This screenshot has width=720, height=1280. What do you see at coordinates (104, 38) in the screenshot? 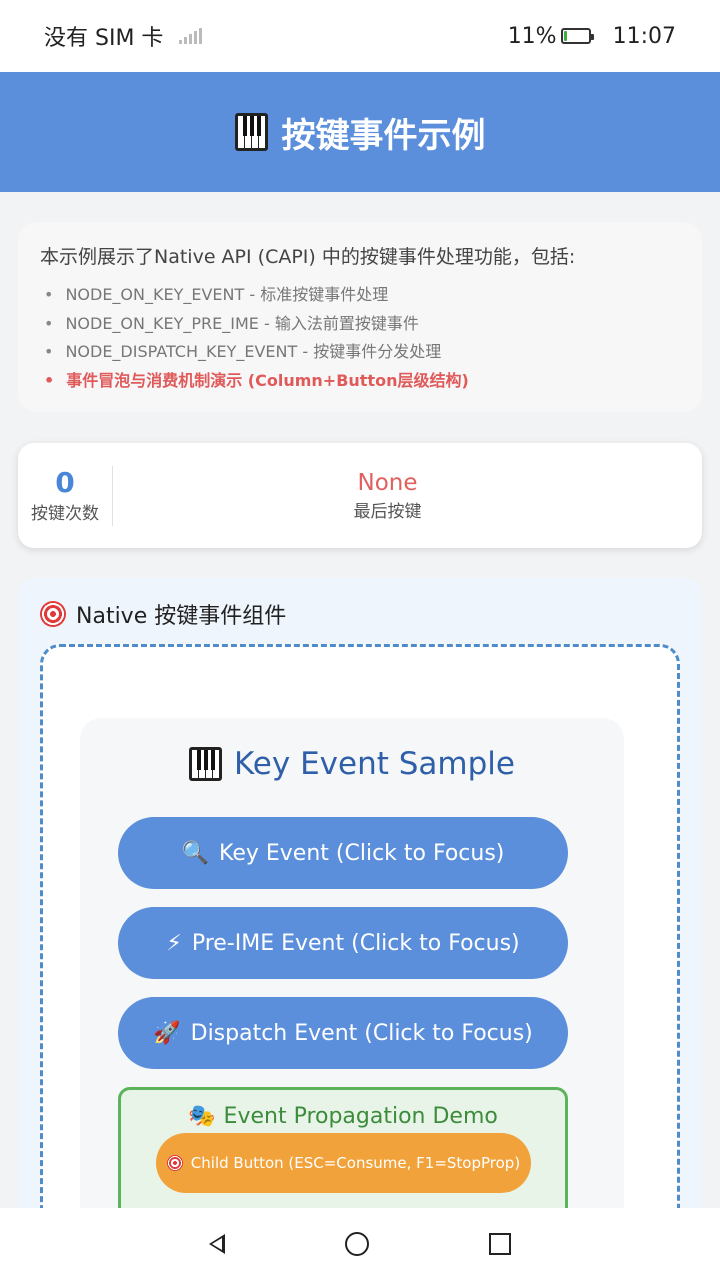
I see `carrier-label: 没有 SIM 卡` at bounding box center [104, 38].